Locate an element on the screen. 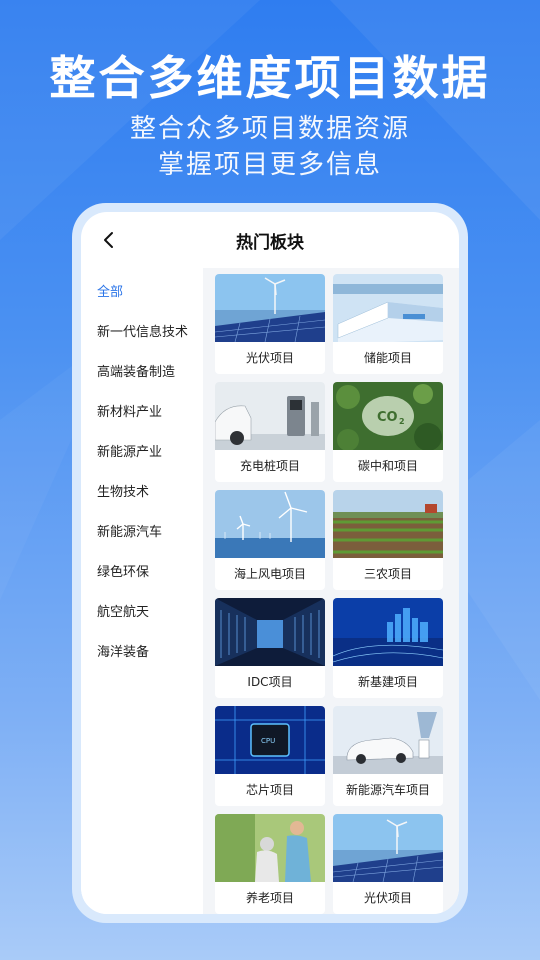 The height and width of the screenshot is (960, 540). card-label: 充电桩项目 is located at coordinates (269, 466).